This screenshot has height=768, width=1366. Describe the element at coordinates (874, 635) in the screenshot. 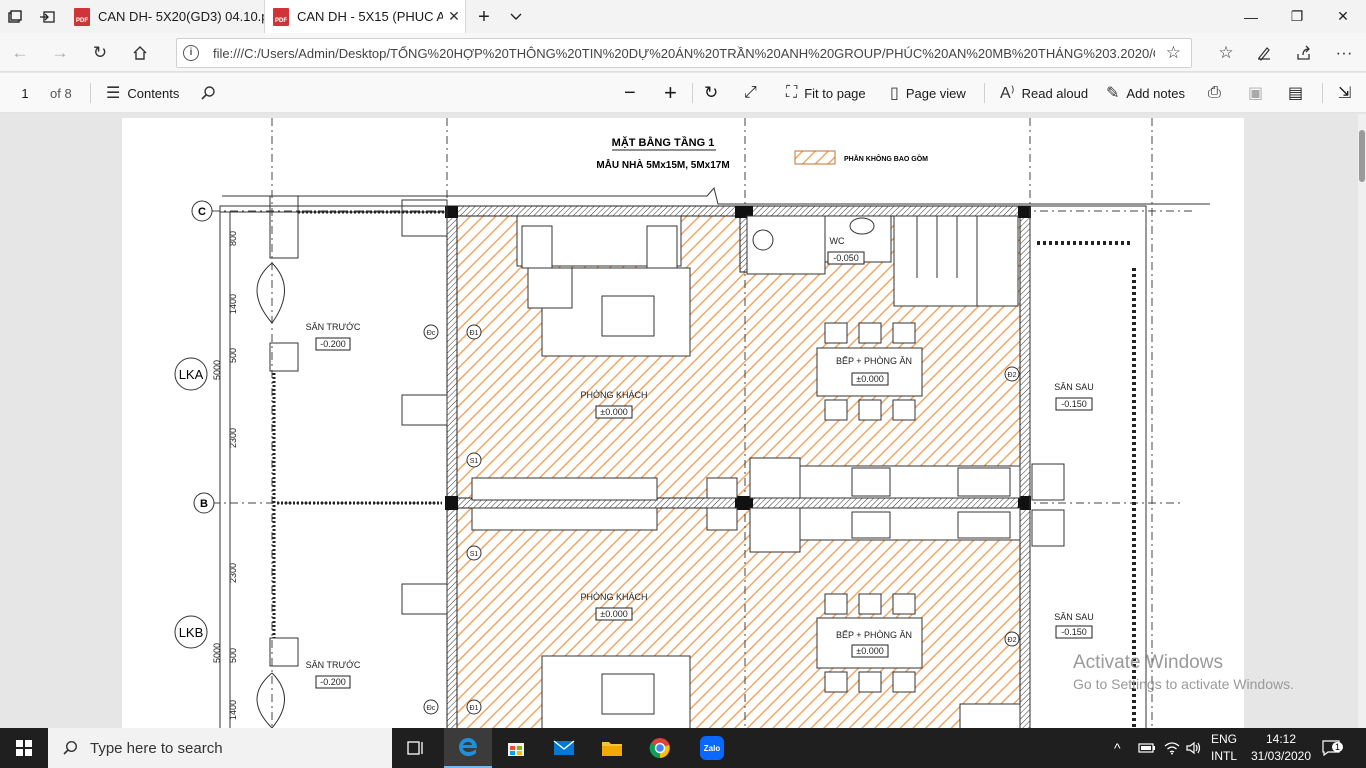

I see `room-bep-b: BẾP + PHÒNG ĂN` at that location.